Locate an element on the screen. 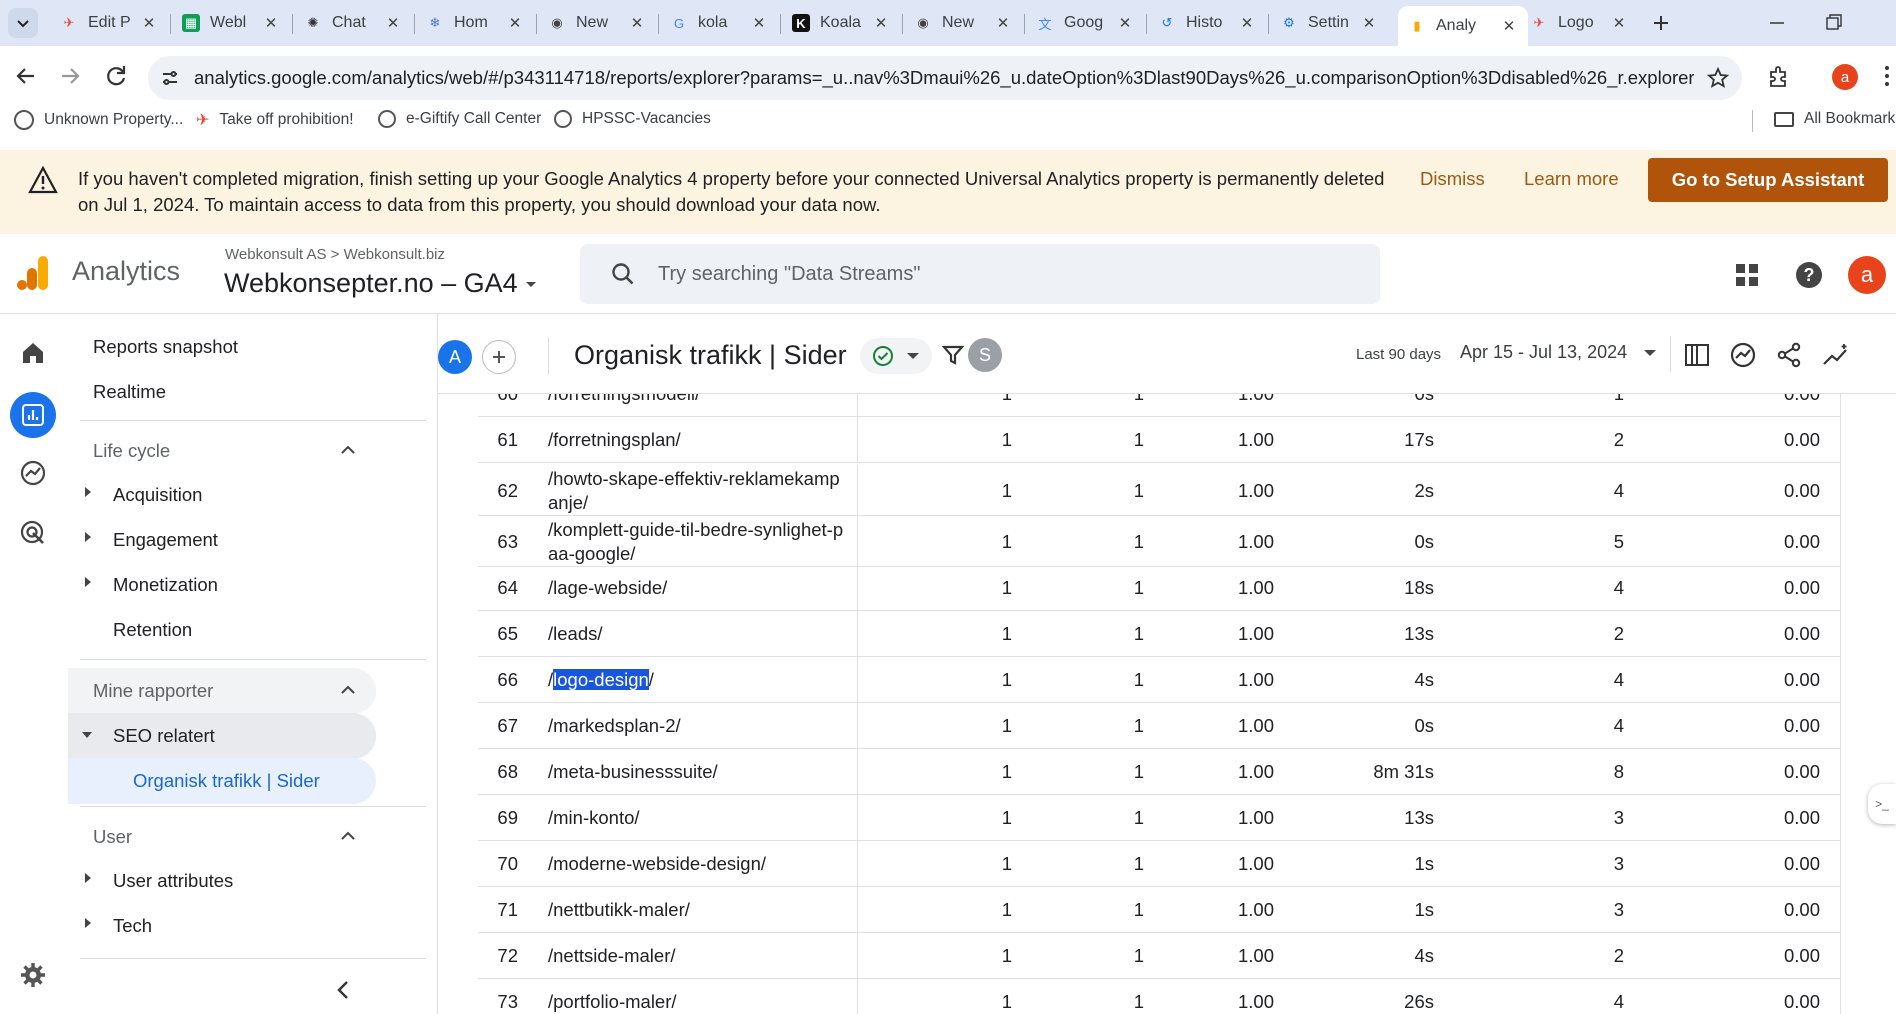  browser-tab: ✺ Chat ✕ is located at coordinates (353, 23).